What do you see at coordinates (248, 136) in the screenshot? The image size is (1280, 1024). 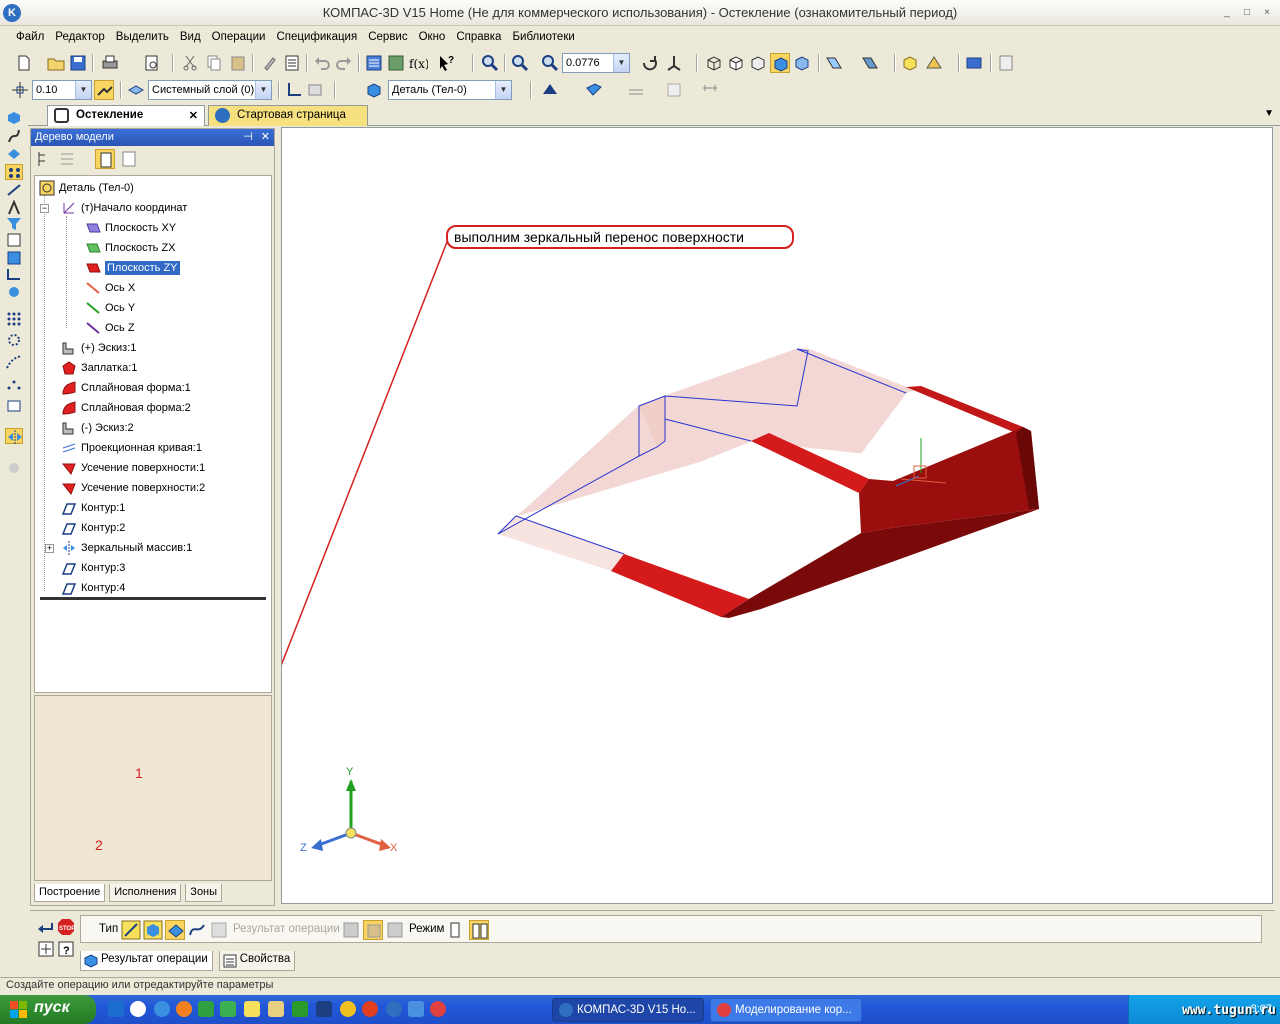 I see `pin-icon: ⊣` at bounding box center [248, 136].